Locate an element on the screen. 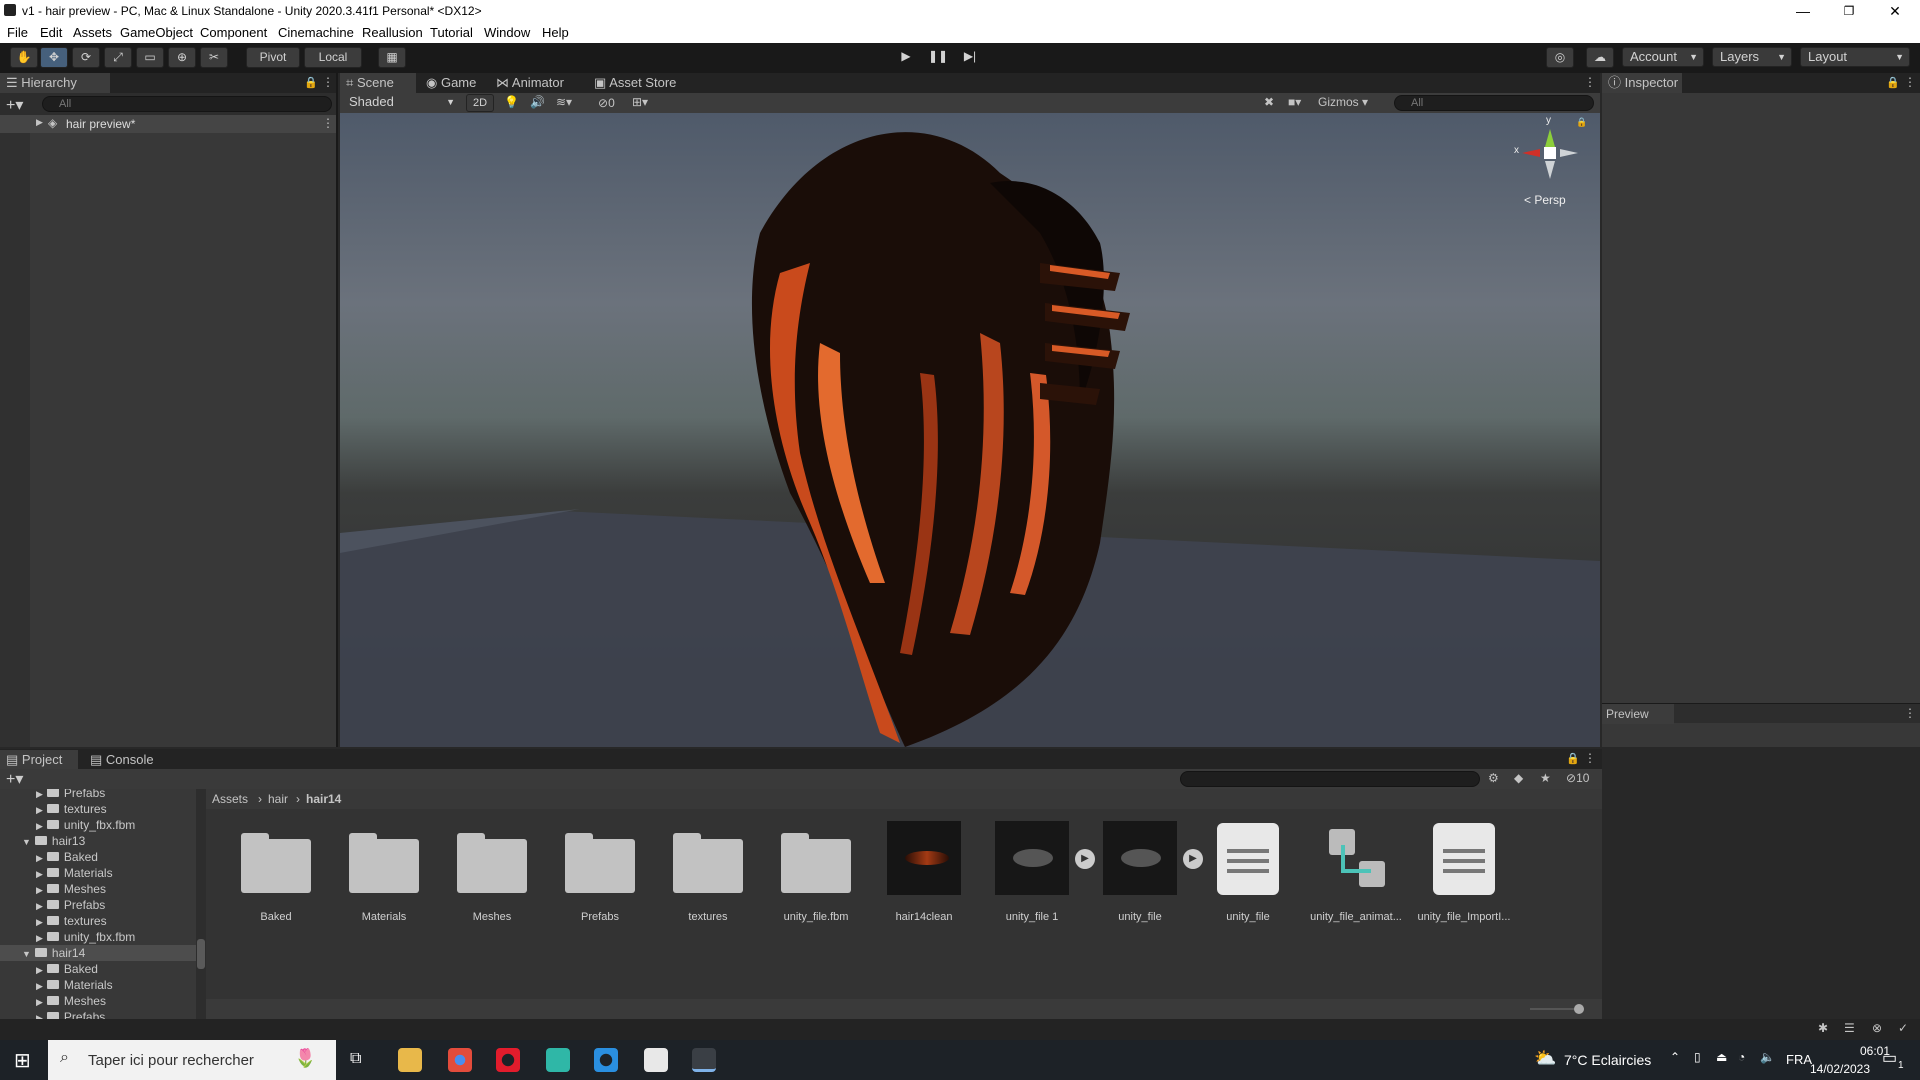 This screenshot has width=1920, height=1080. move-tool-icon: ✥ is located at coordinates (54, 57).